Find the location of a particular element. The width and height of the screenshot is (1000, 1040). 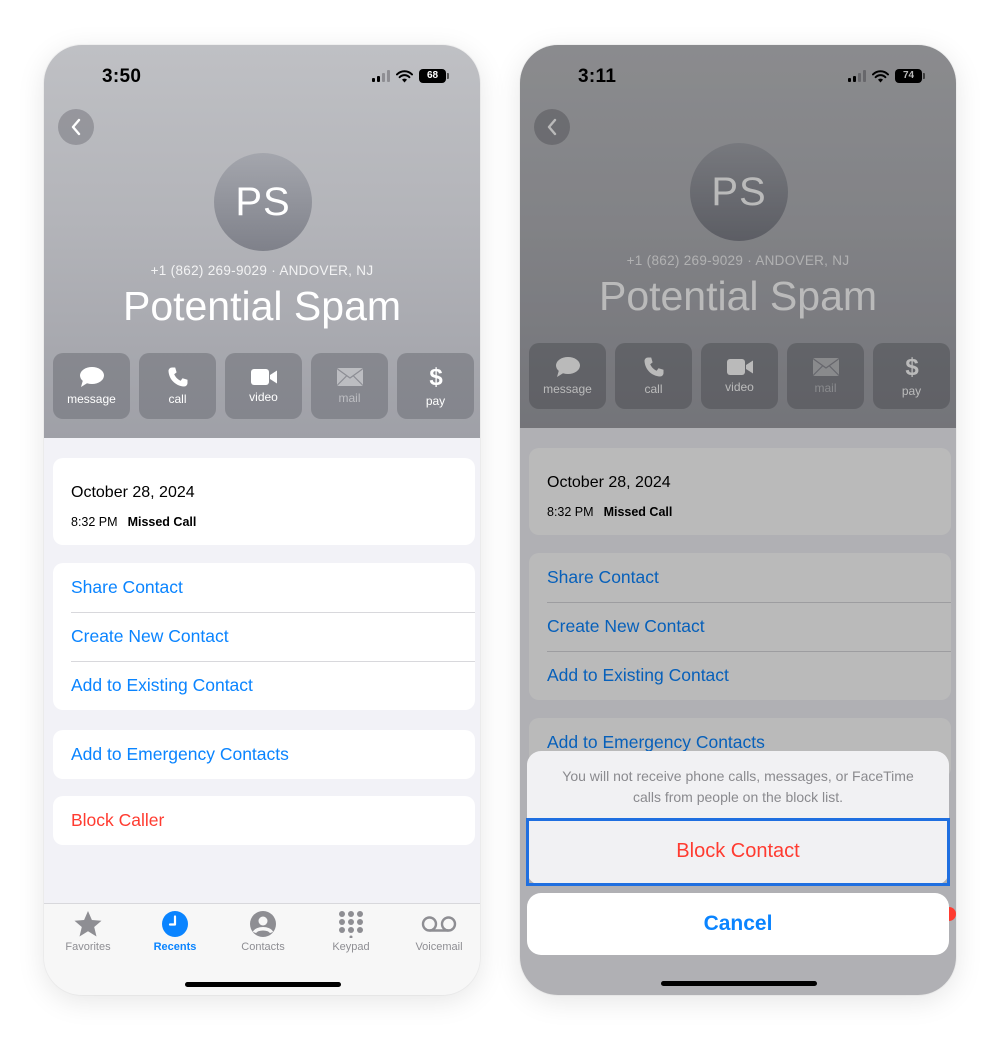

pay-button: $ pay is located at coordinates (435, 386).